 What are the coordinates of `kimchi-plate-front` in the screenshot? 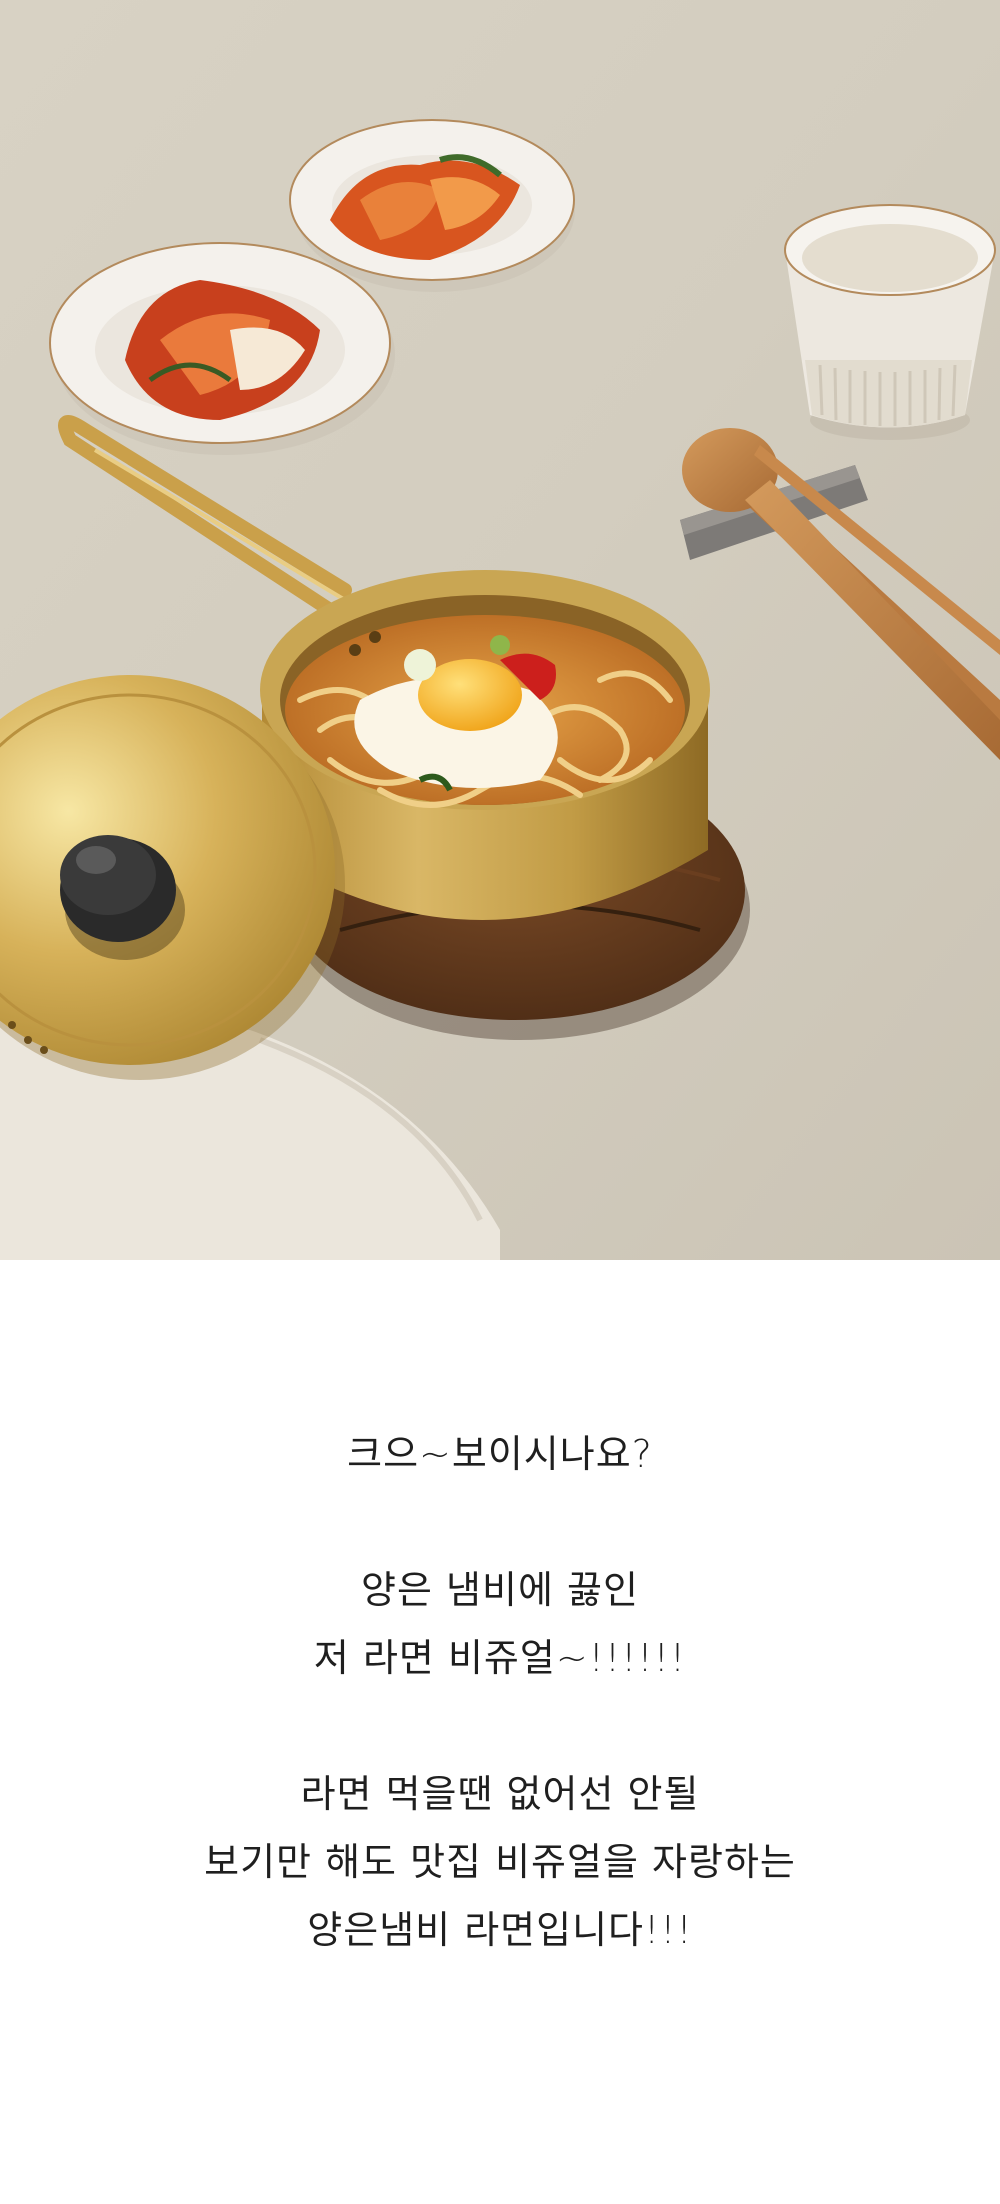 It's located at (222, 348).